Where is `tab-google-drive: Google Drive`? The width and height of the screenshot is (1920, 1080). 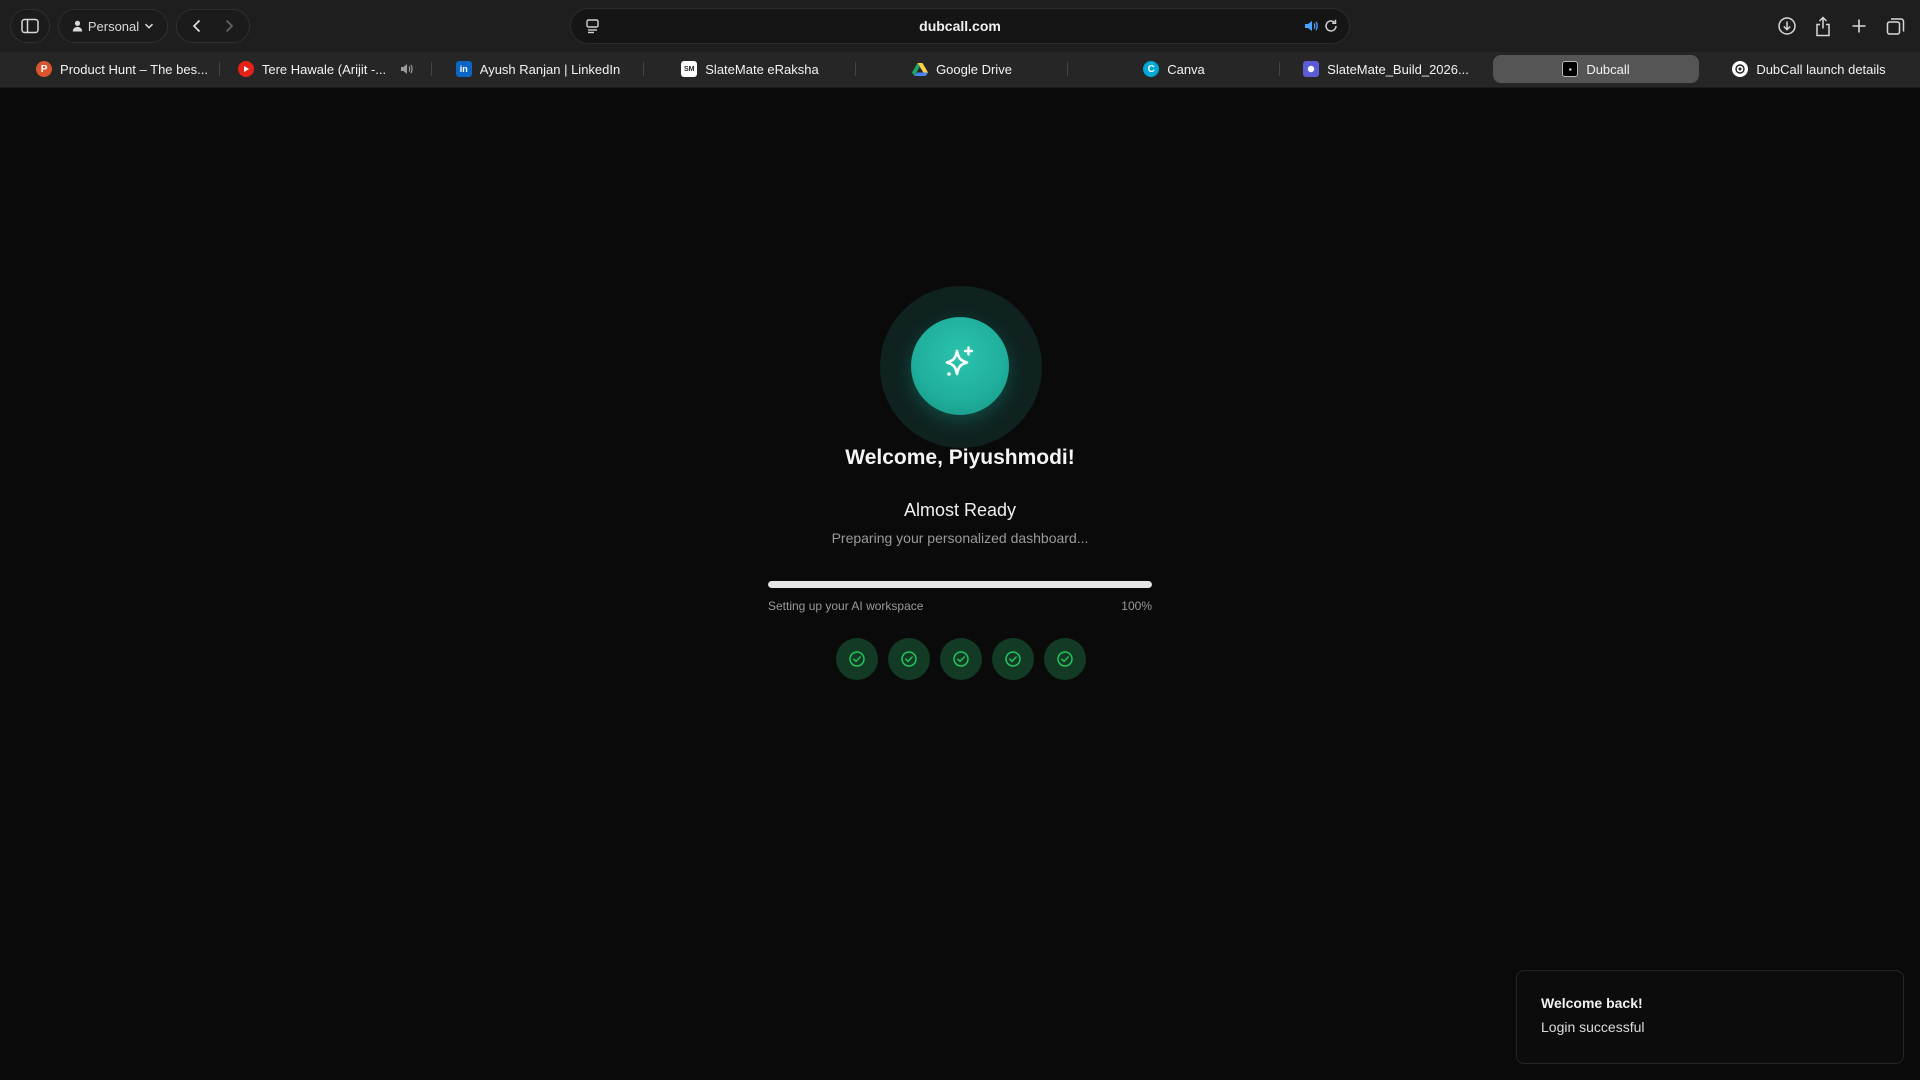
tab-google-drive: Google Drive is located at coordinates (962, 69).